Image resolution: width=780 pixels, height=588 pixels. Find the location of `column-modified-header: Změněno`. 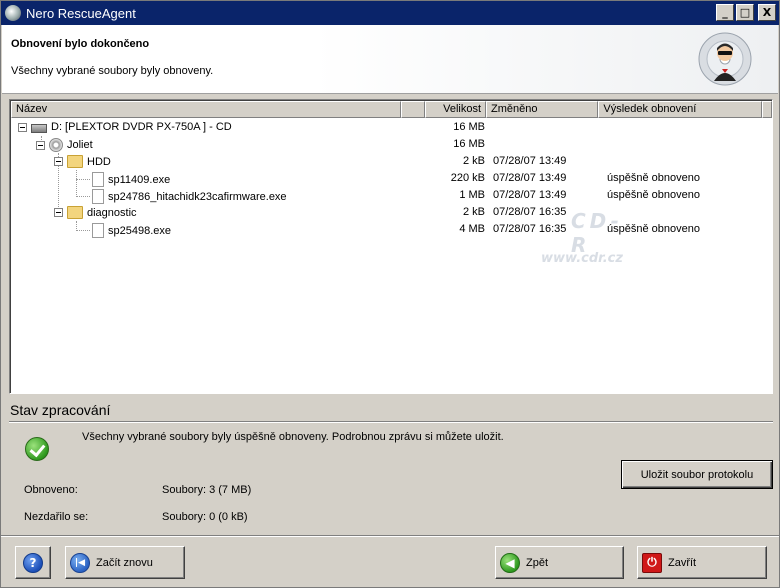

column-modified-header: Změněno is located at coordinates (542, 109).